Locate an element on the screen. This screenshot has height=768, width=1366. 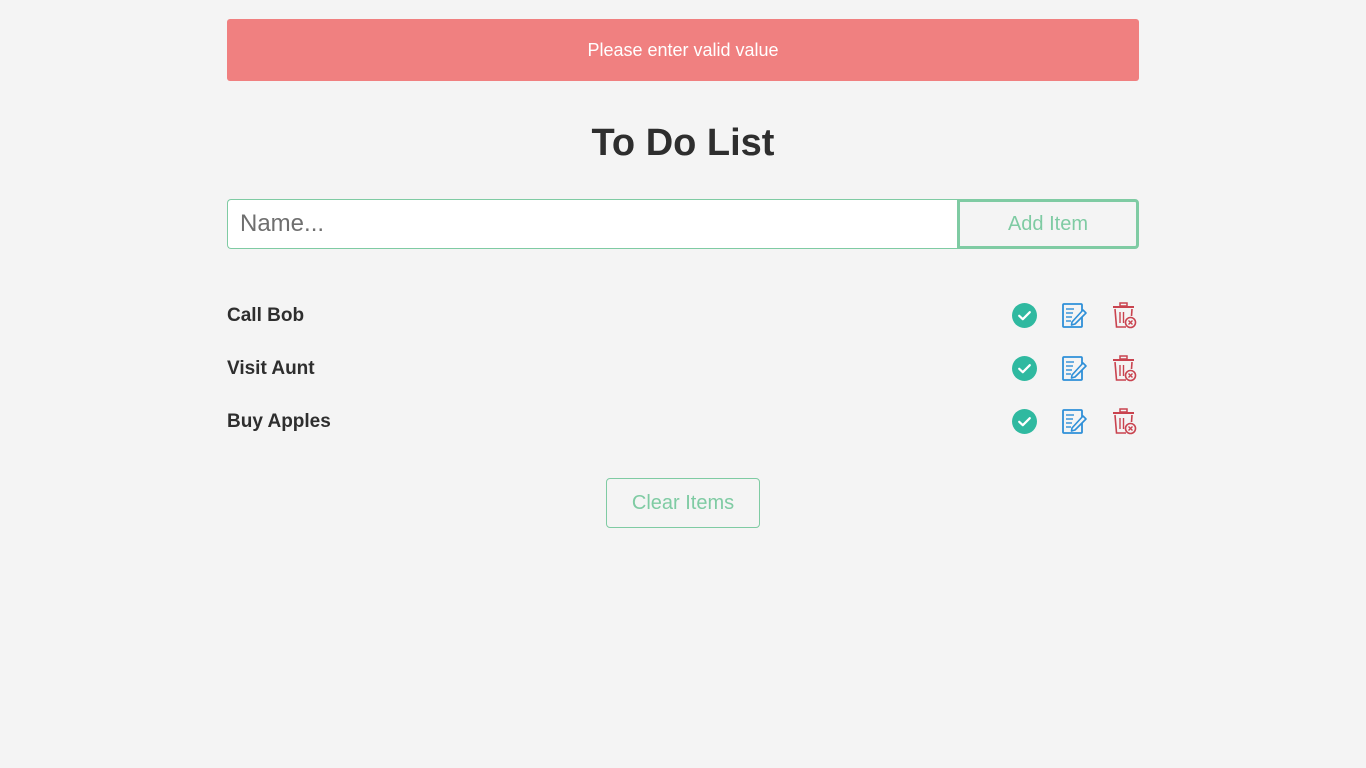
item-label: Buy Apples is located at coordinates (279, 421).